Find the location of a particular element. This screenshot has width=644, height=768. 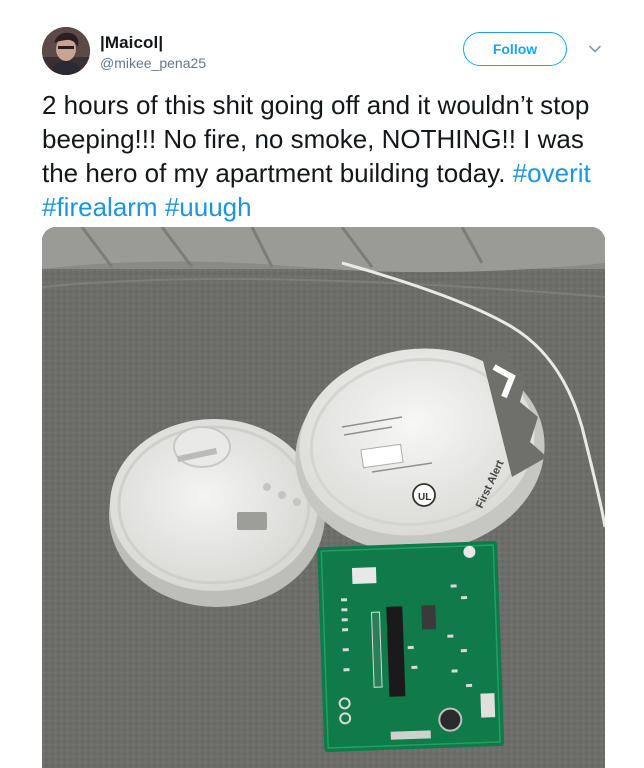

hashtag-link: #firealarm is located at coordinates (100, 207).